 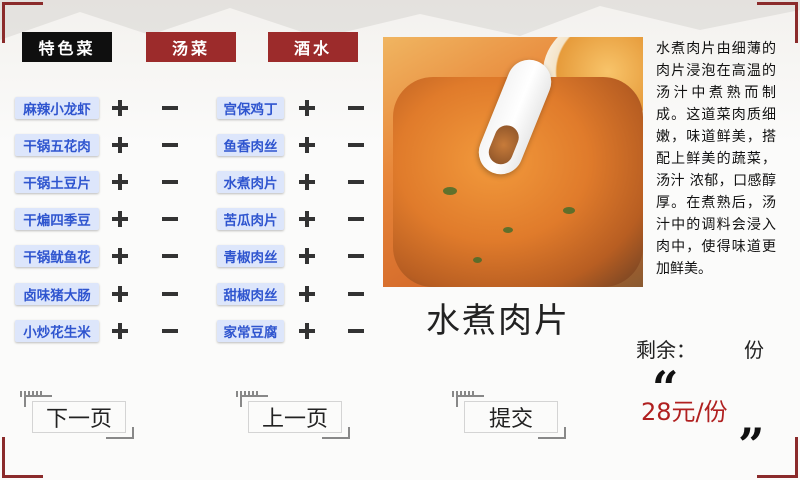 I want to click on tab-special: 特色菜, so click(x=67, y=47).